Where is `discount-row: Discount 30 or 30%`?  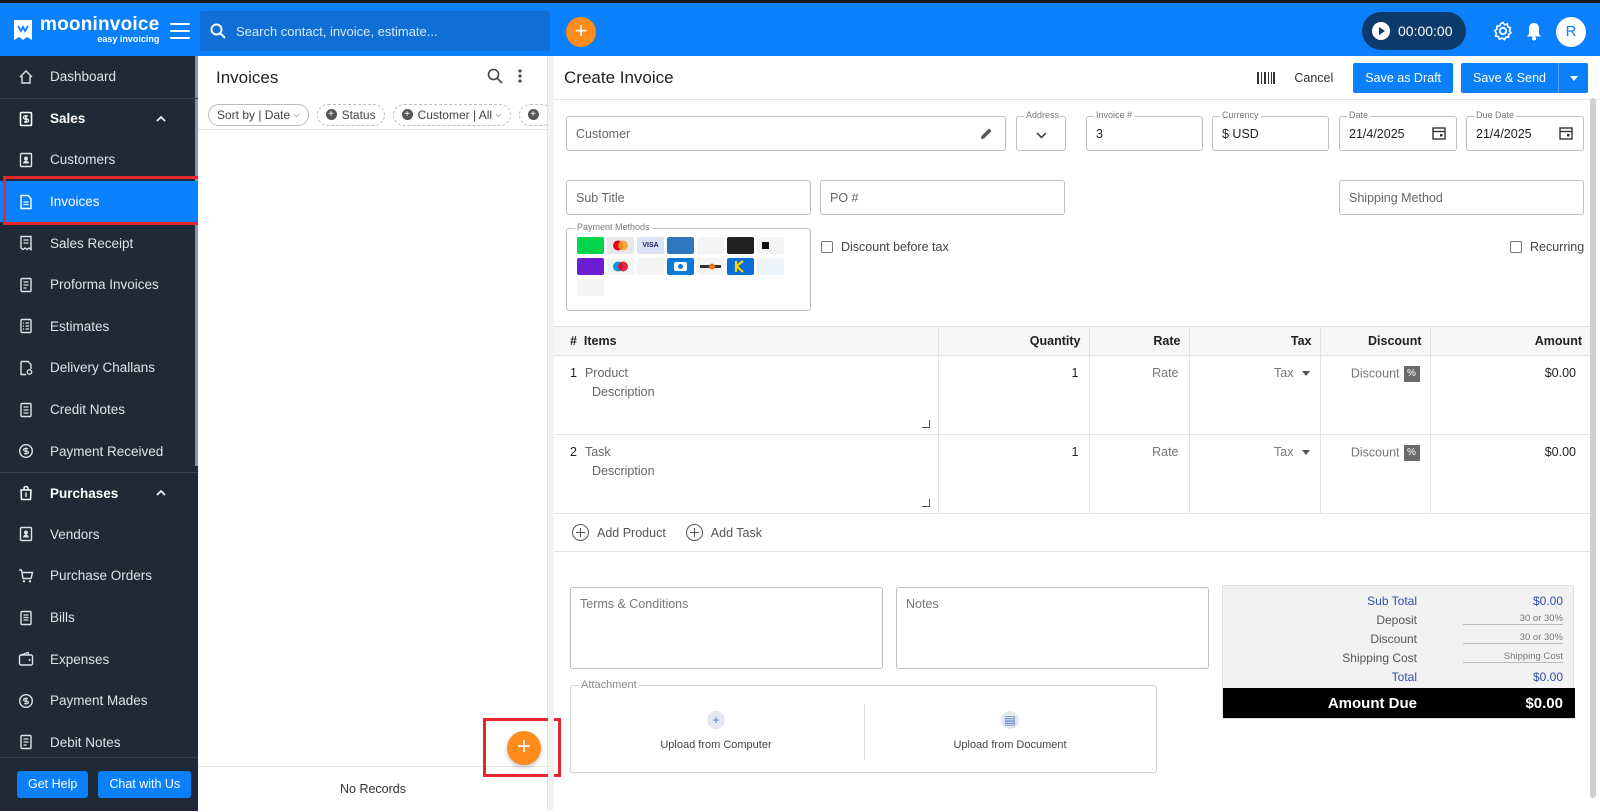 discount-row: Discount 30 or 30% is located at coordinates (1399, 641).